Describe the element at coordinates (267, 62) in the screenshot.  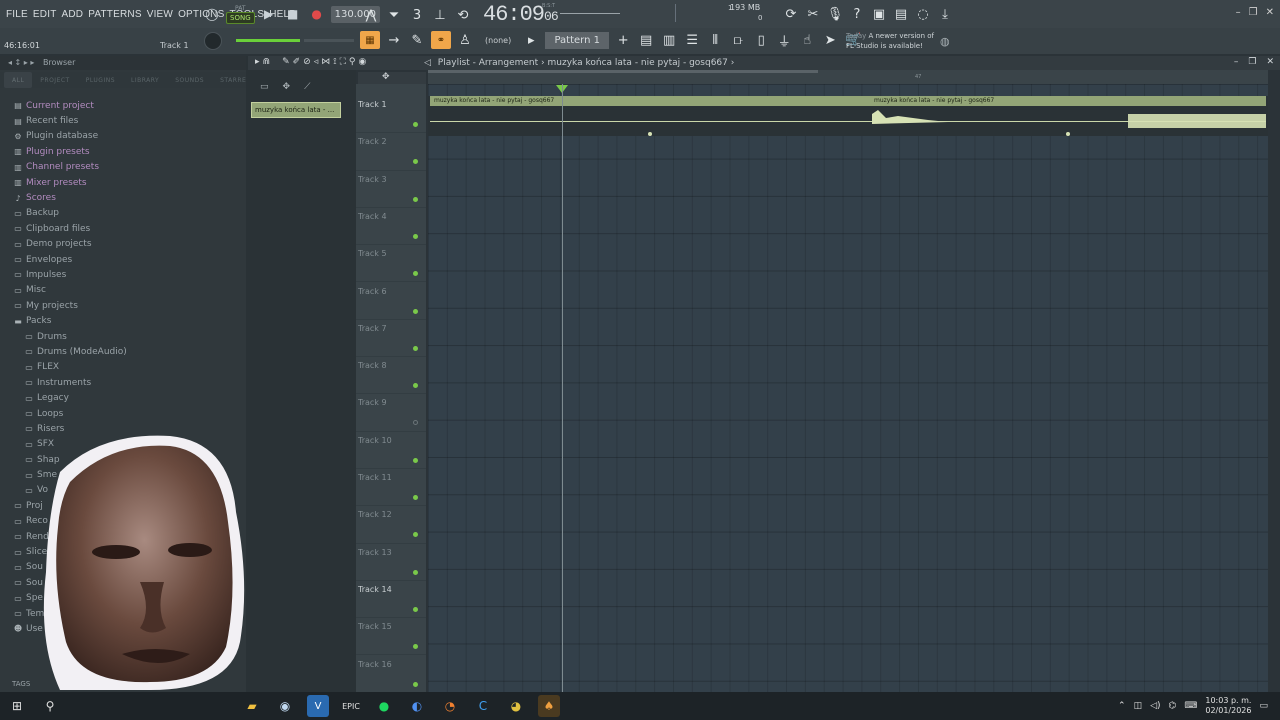
I see `magnet-icon: ⋒` at that location.